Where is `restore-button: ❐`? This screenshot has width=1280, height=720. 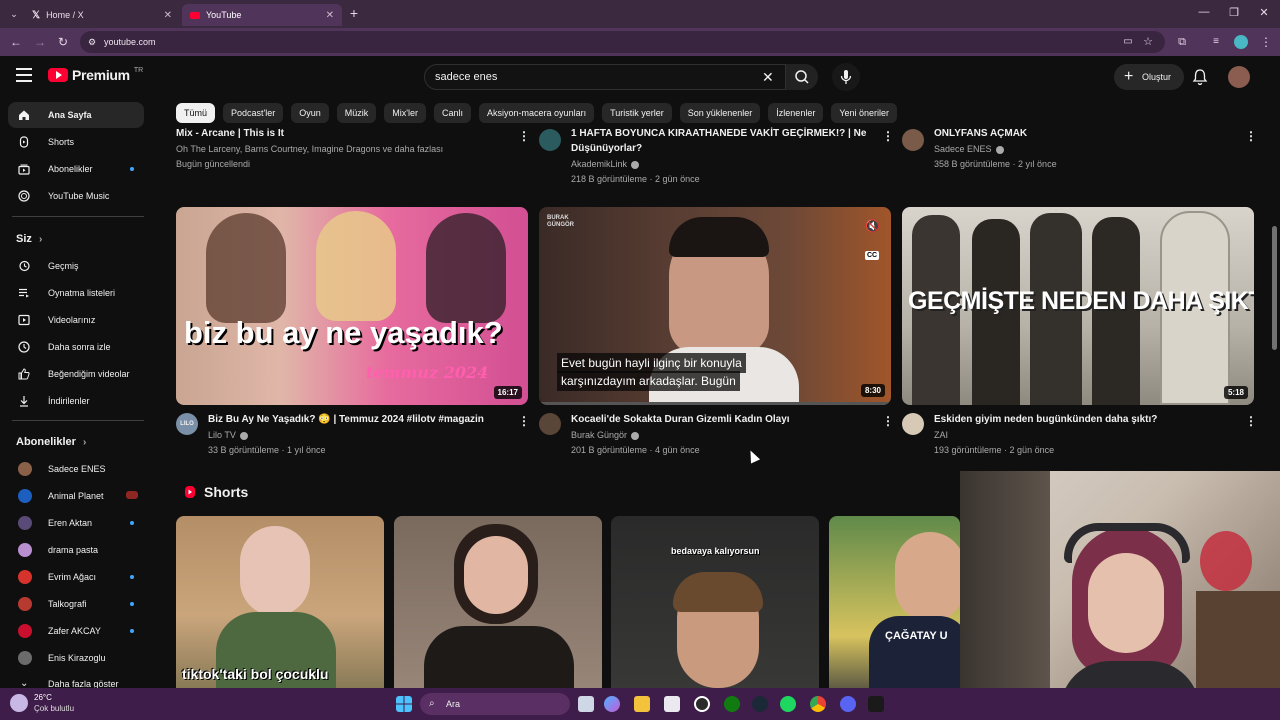 restore-button: ❐ is located at coordinates (1234, 12).